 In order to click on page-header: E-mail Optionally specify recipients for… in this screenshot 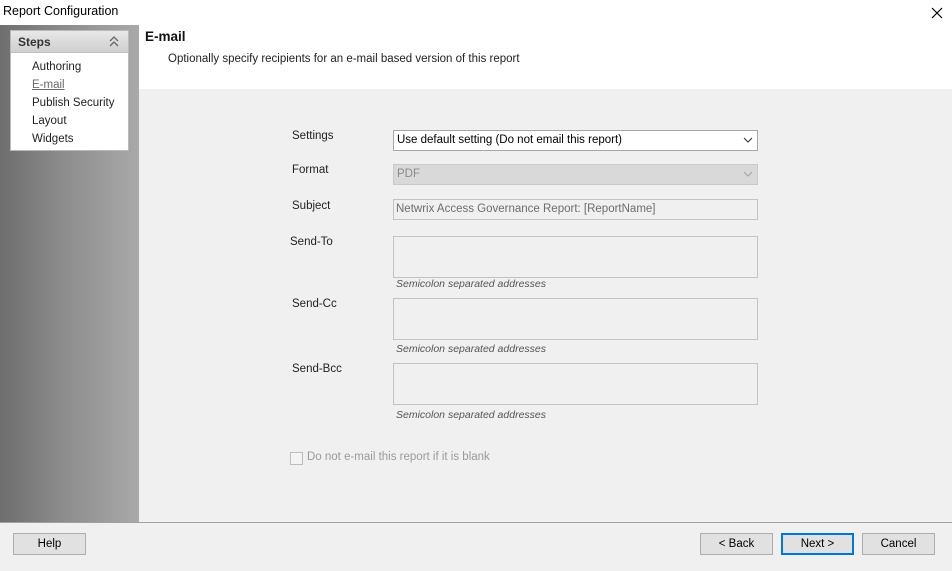, I will do `click(542, 57)`.